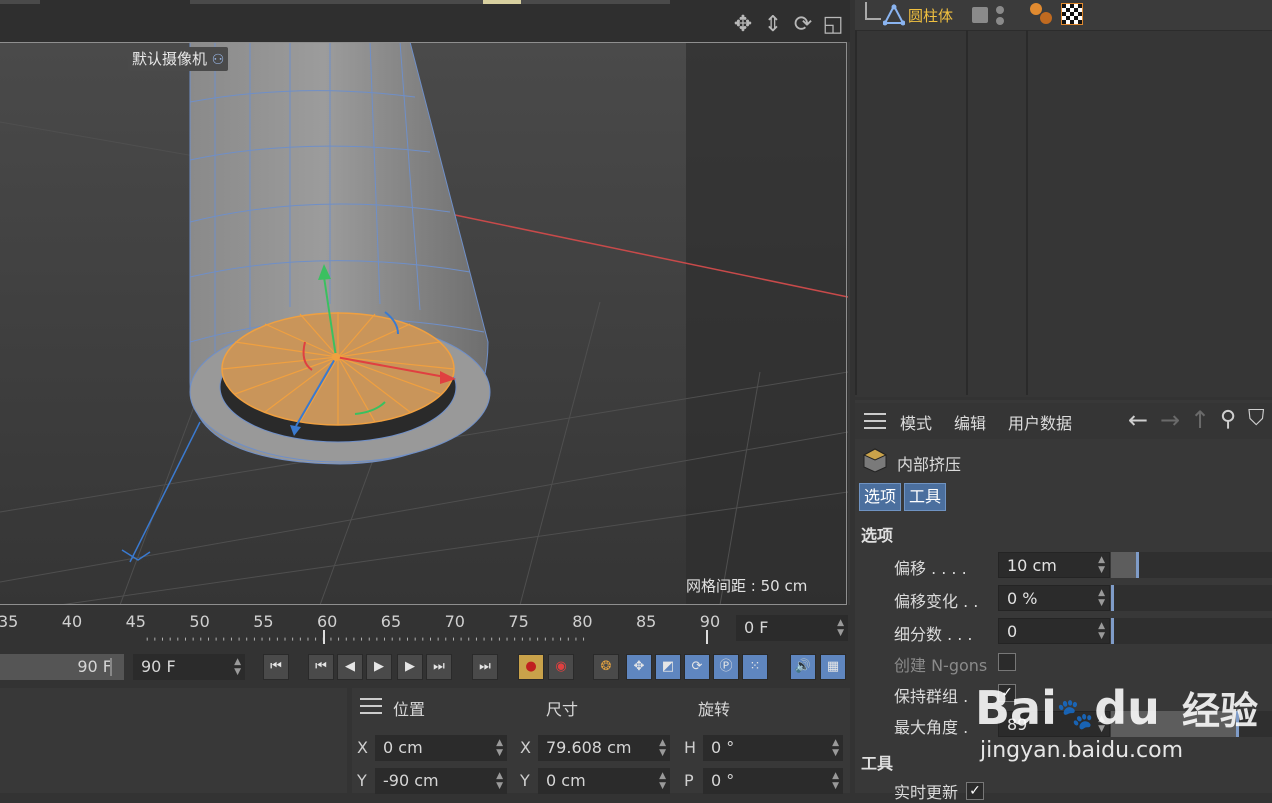 This screenshot has width=1272, height=803. What do you see at coordinates (1000, 21) in the screenshot?
I see `render-visibility-dot` at bounding box center [1000, 21].